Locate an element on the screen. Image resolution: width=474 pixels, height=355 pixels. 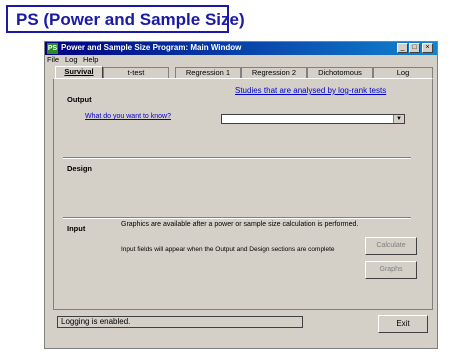
slide-title: PS (Power and Sample Size) is located at coordinates (125, 19).